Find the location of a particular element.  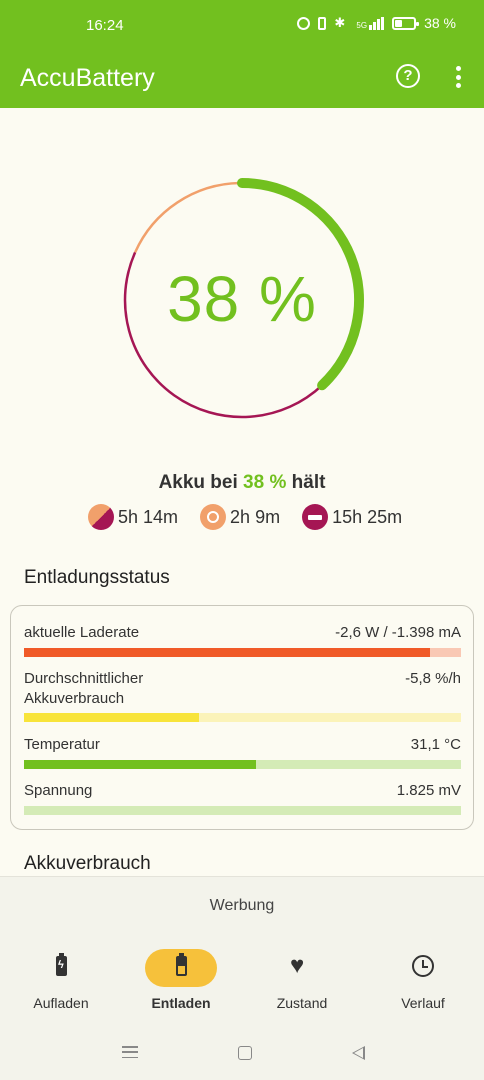

nav-history: Verlauf is located at coordinates (423, 980).